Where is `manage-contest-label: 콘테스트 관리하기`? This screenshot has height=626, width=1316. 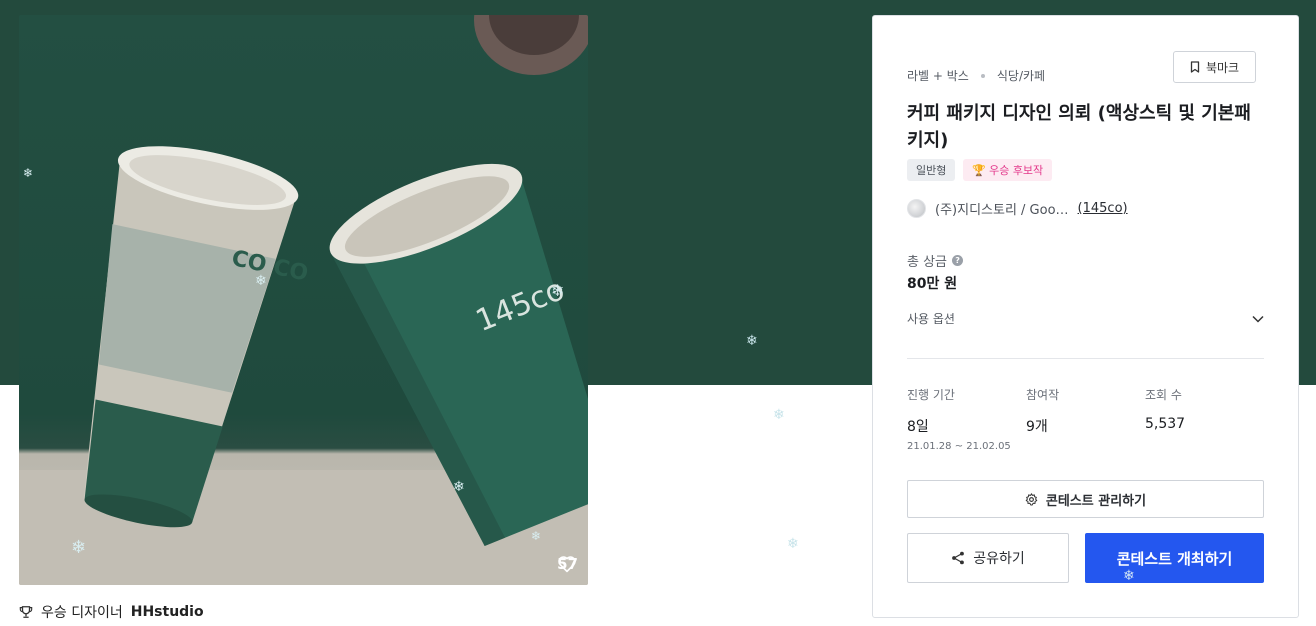
manage-contest-label: 콘테스트 관리하기 is located at coordinates (1096, 501).